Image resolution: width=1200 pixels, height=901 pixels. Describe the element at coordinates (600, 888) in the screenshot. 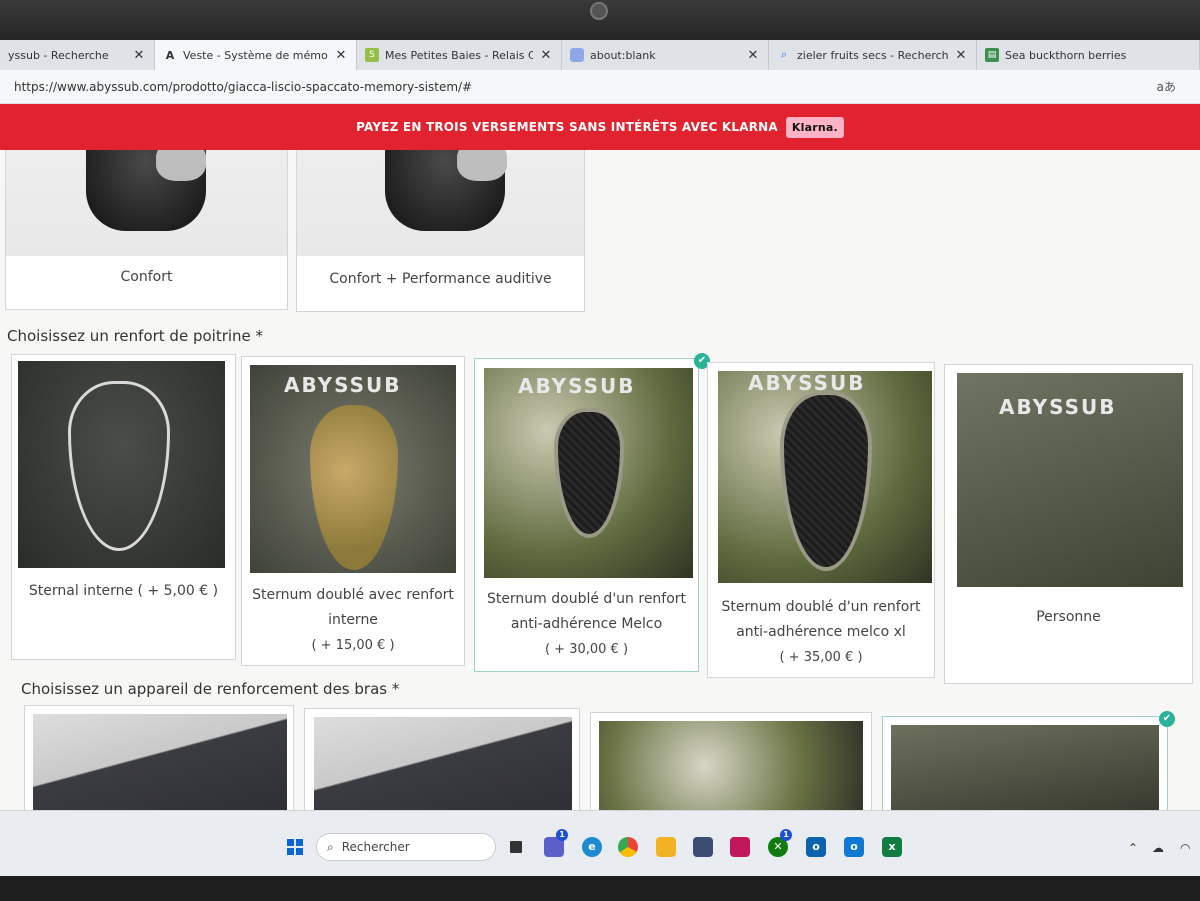

I see `monitor-bezel-bottom` at that location.